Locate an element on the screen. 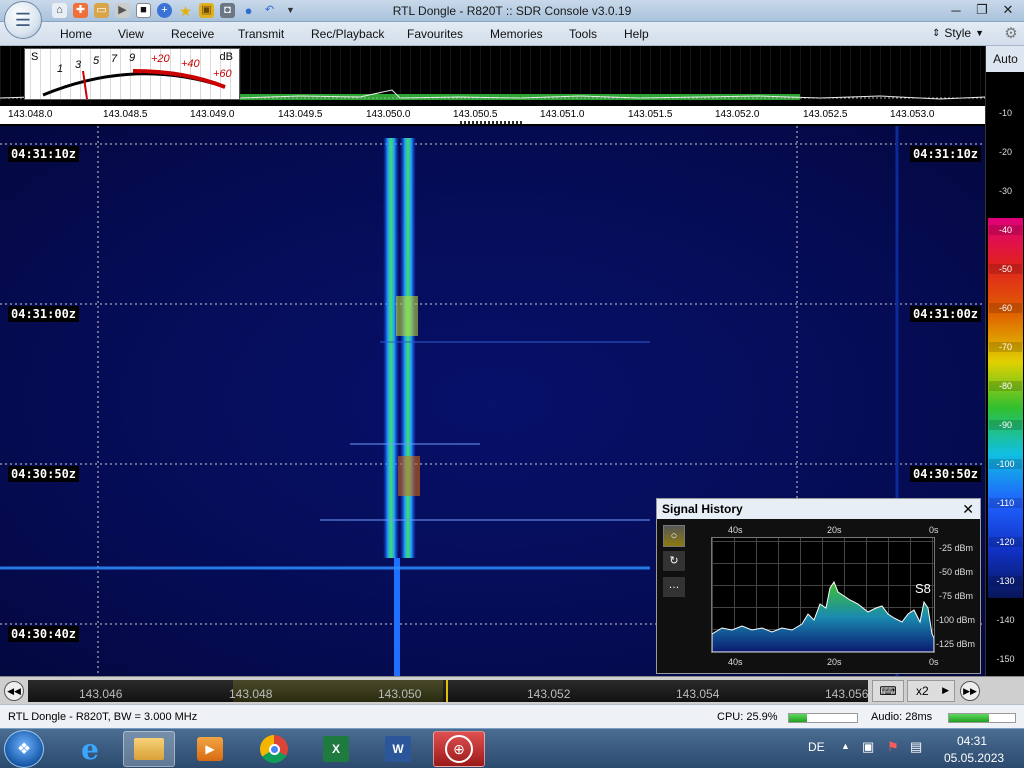 The width and height of the screenshot is (1024, 768). taskbar-sdr-console: ⊕ is located at coordinates (459, 749).